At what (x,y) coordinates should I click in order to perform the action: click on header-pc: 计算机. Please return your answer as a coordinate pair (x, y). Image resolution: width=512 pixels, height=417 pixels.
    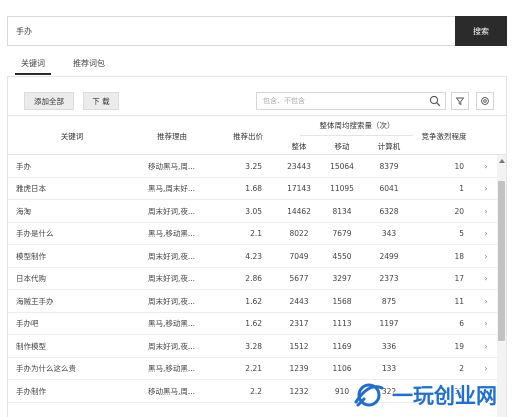
    Looking at the image, I should click on (389, 146).